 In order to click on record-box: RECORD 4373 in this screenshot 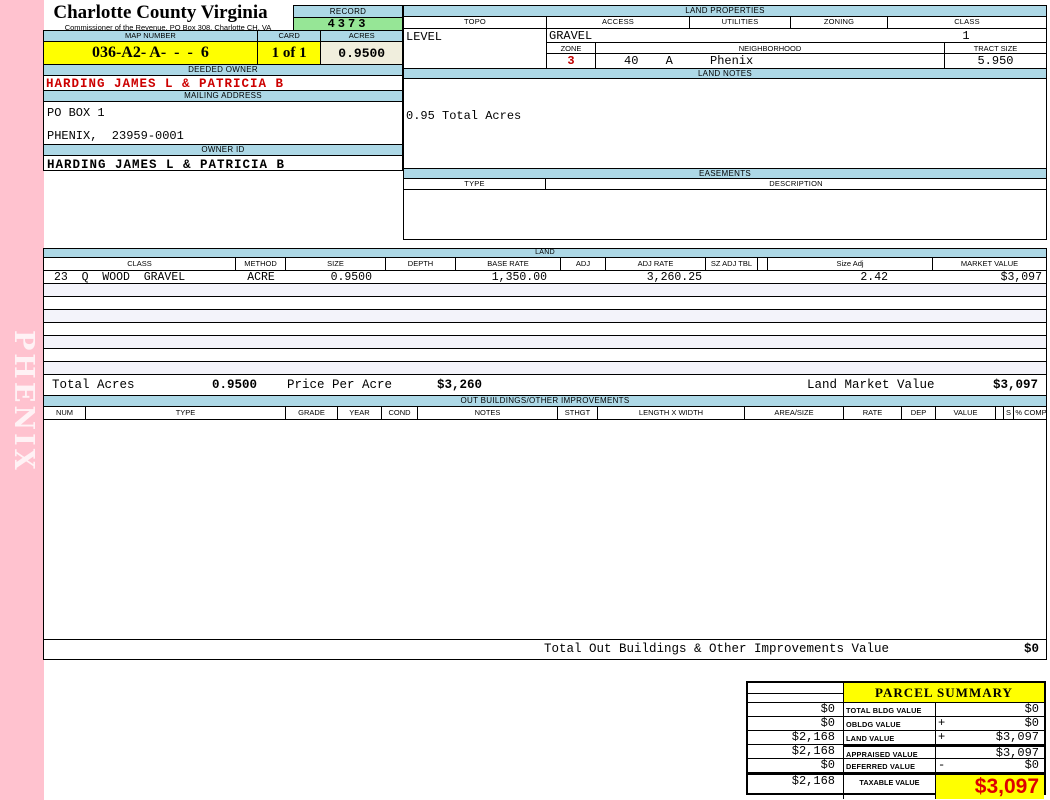, I will do `click(348, 18)`.